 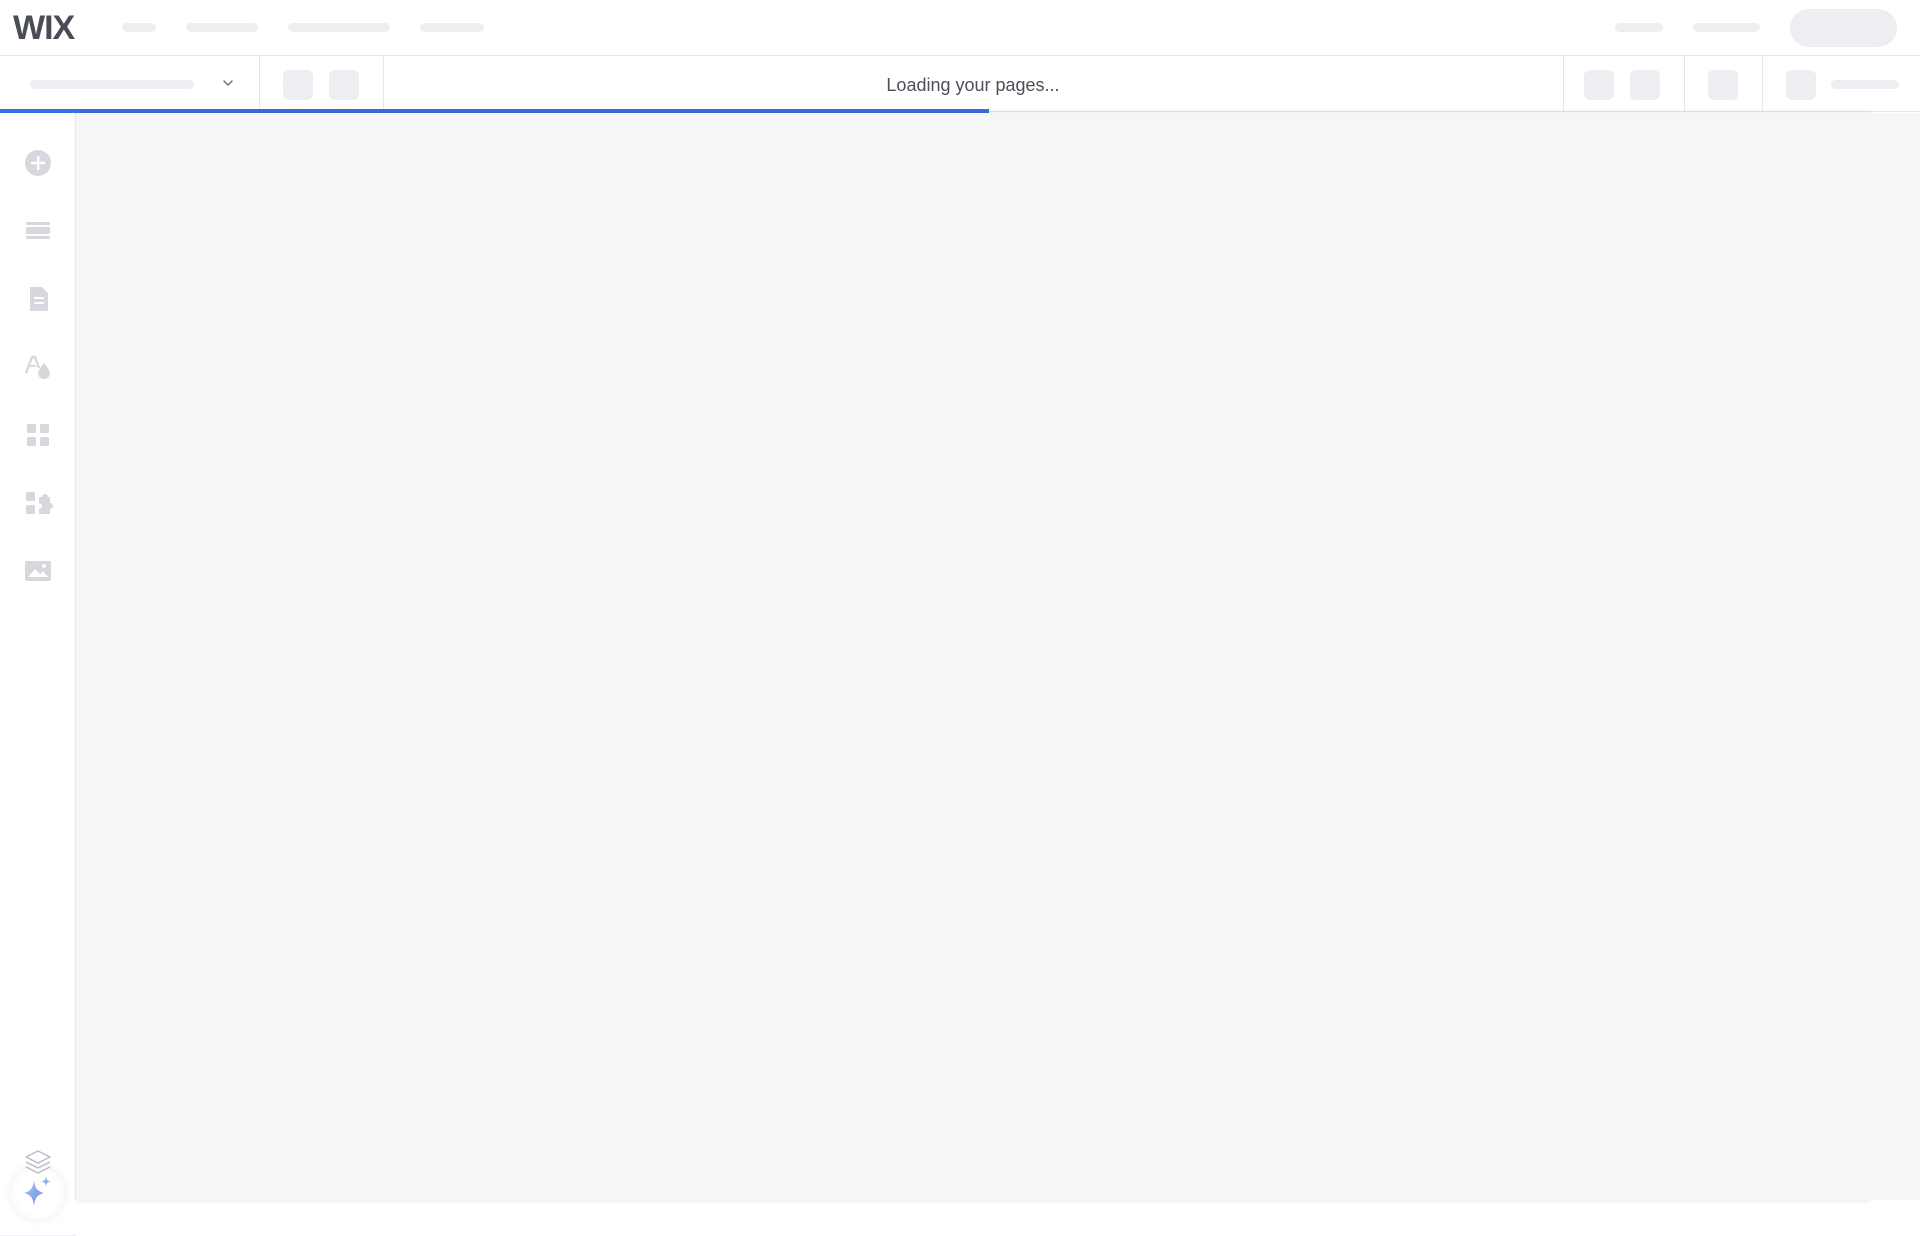 I want to click on layers-icon, so click(x=38, y=1162).